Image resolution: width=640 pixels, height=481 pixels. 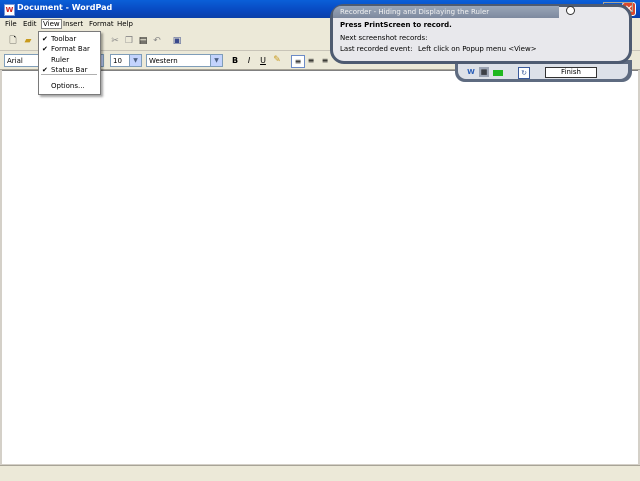 I want to click on cut-icon: ✂, so click(x=115, y=41).